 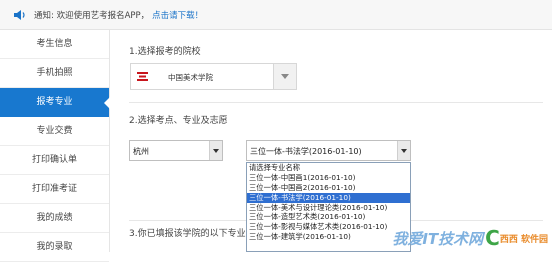 I want to click on dropdown-option: 三位一体-影视与媒体艺术类(2016-01-10), so click(x=328, y=227).